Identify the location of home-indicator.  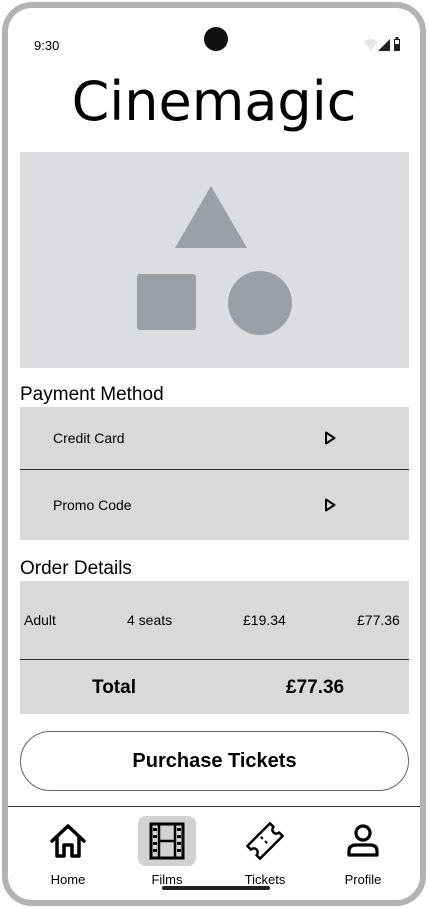
(216, 888).